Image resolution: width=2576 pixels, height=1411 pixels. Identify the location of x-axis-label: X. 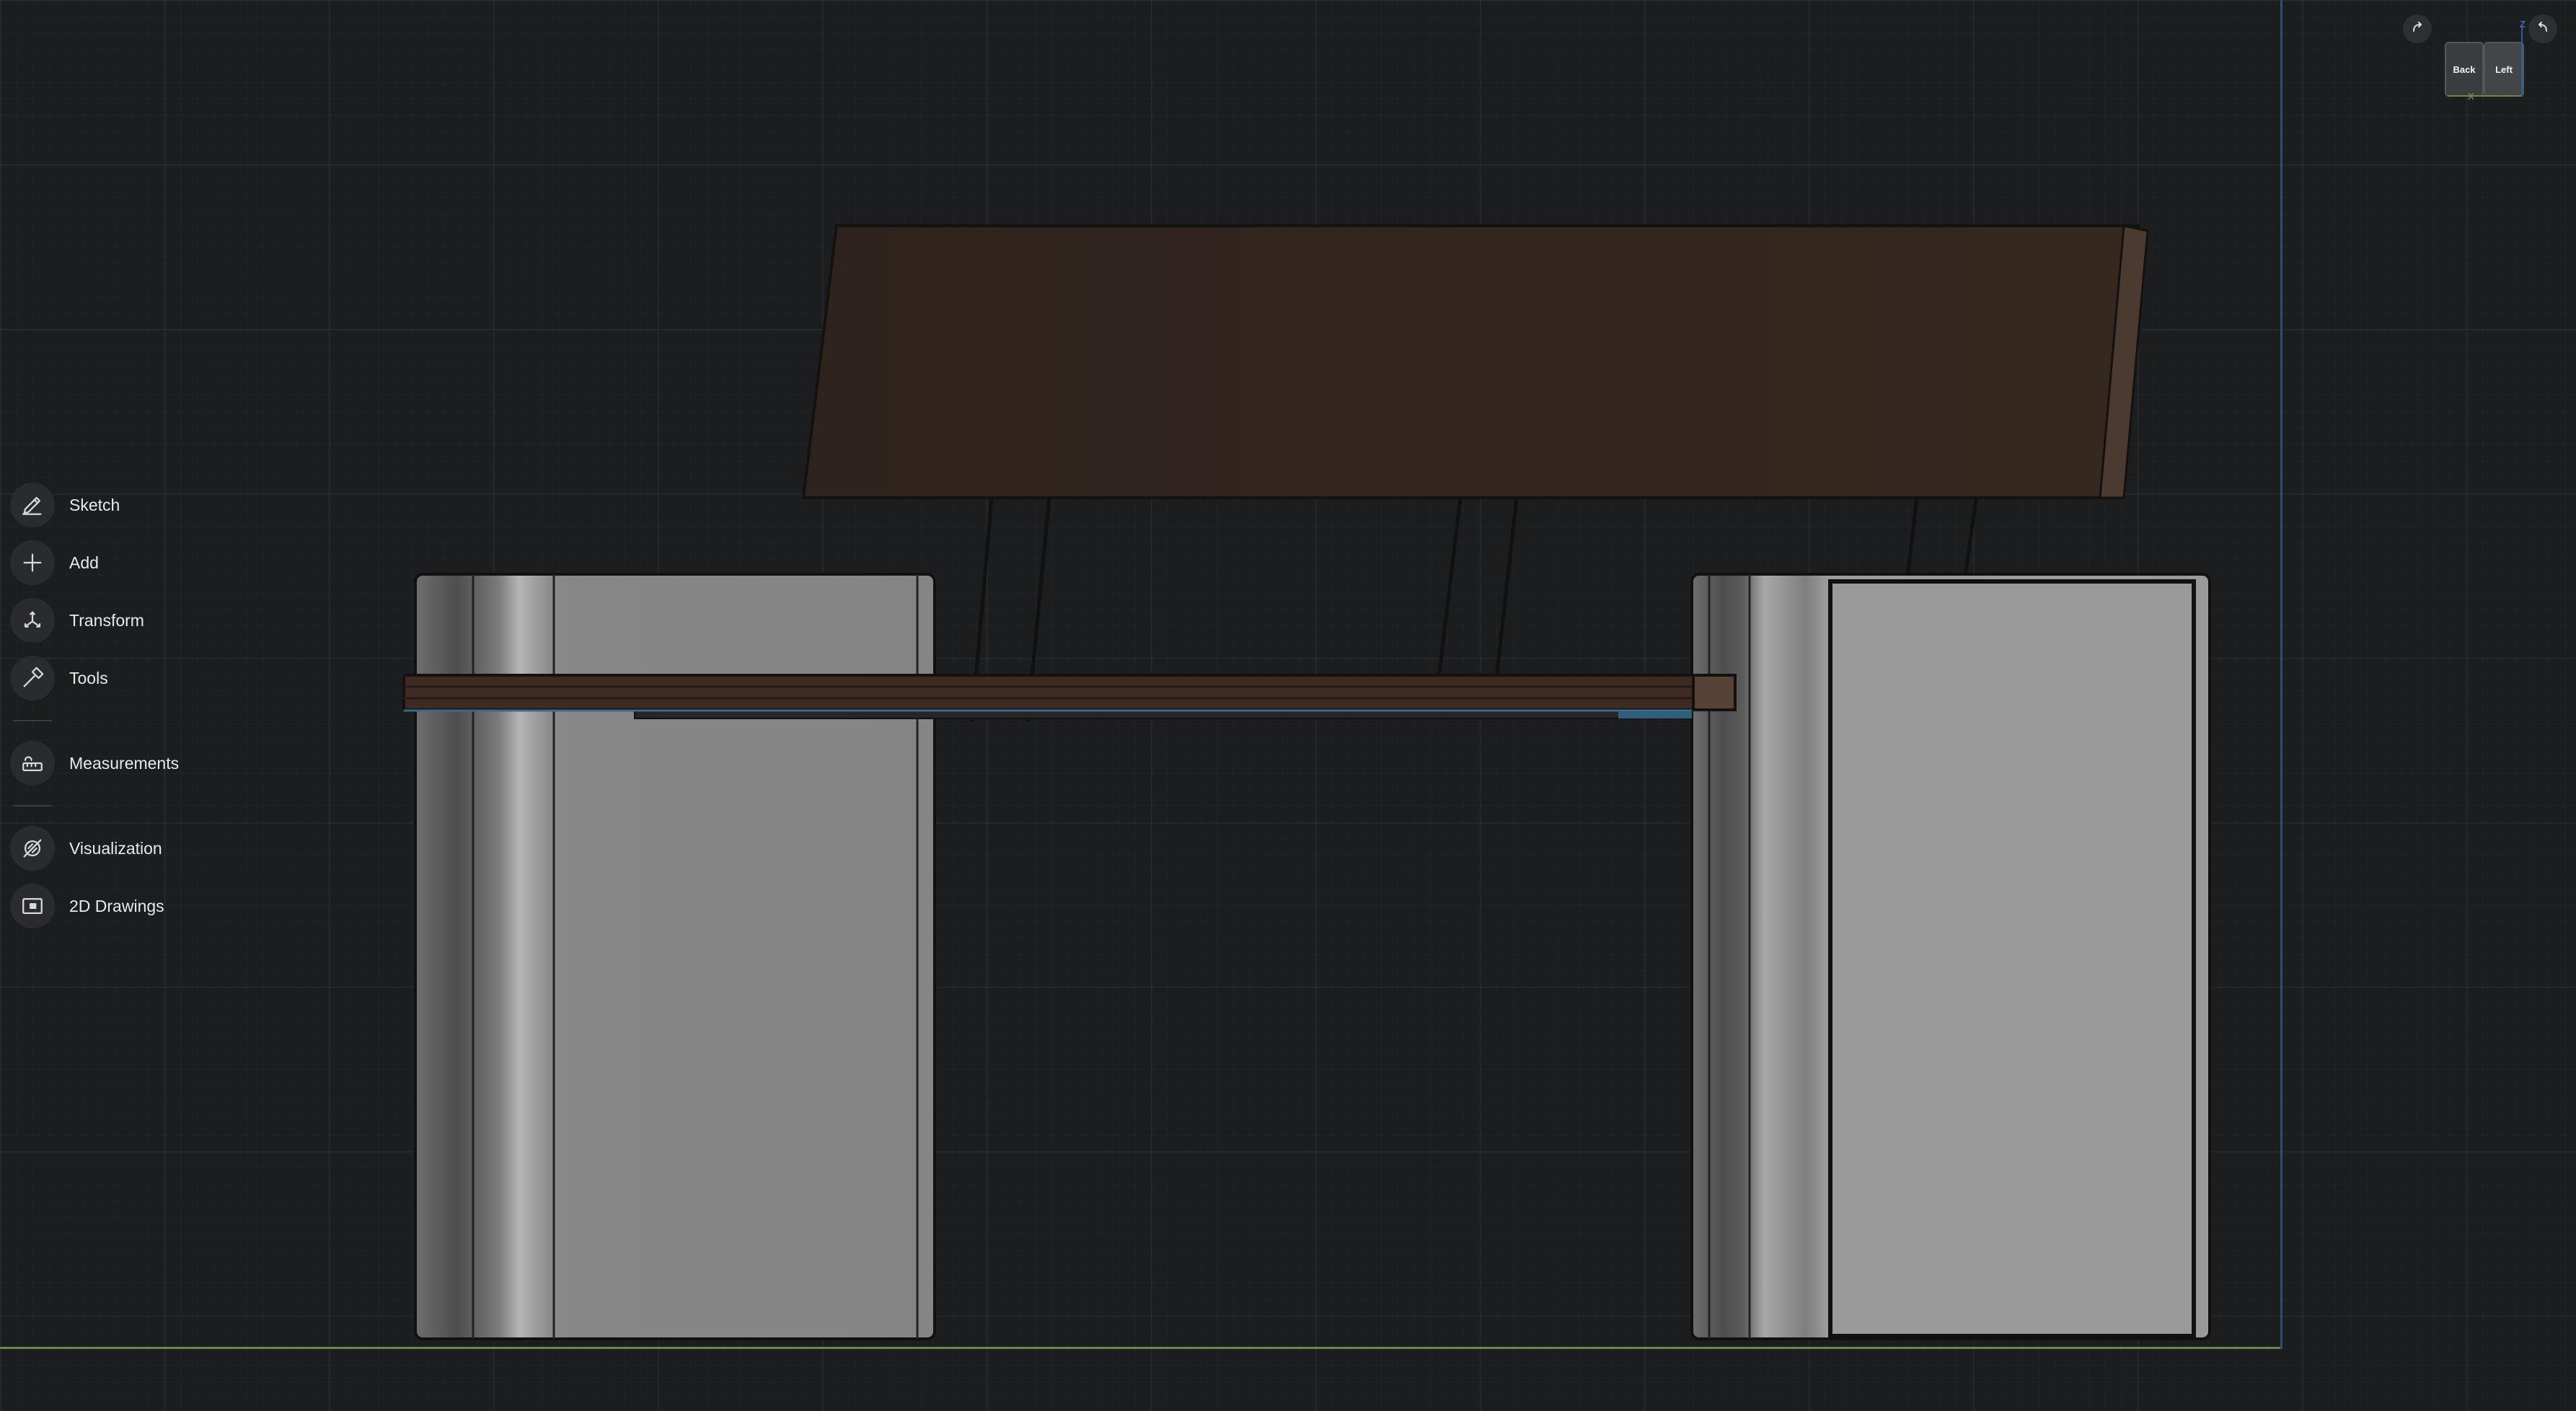
(2471, 96).